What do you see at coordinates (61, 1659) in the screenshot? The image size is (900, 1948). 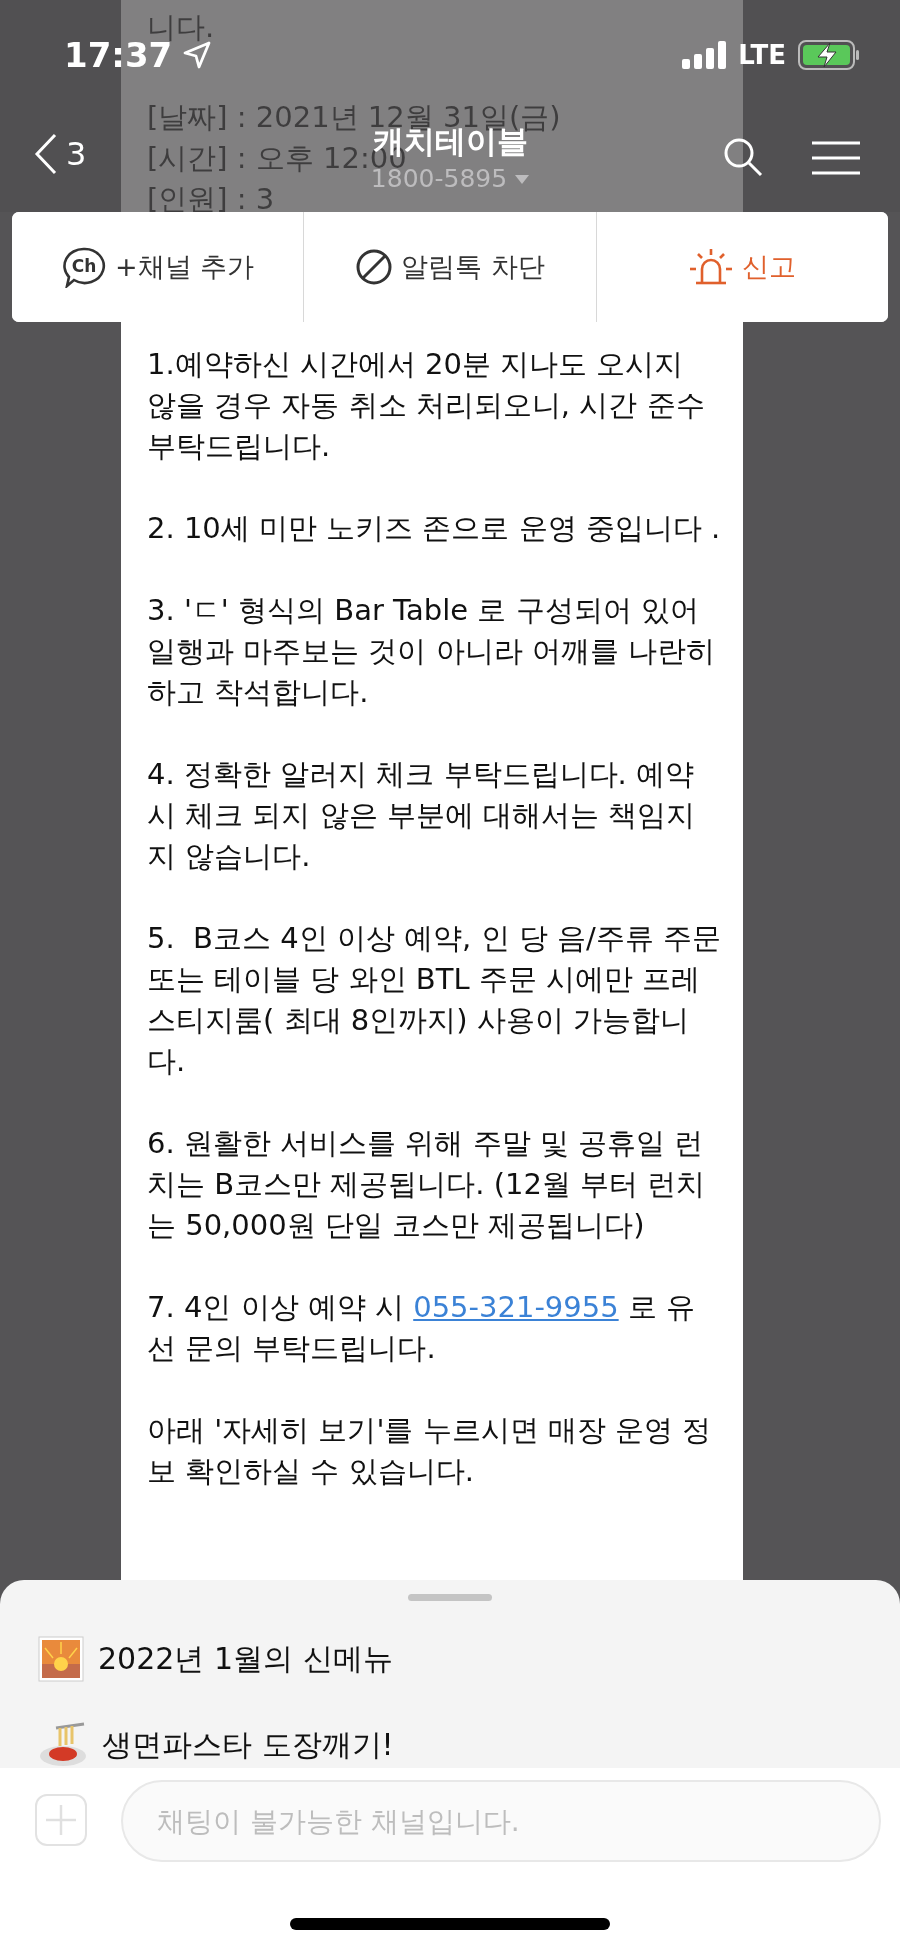 I see `sunset-icon` at bounding box center [61, 1659].